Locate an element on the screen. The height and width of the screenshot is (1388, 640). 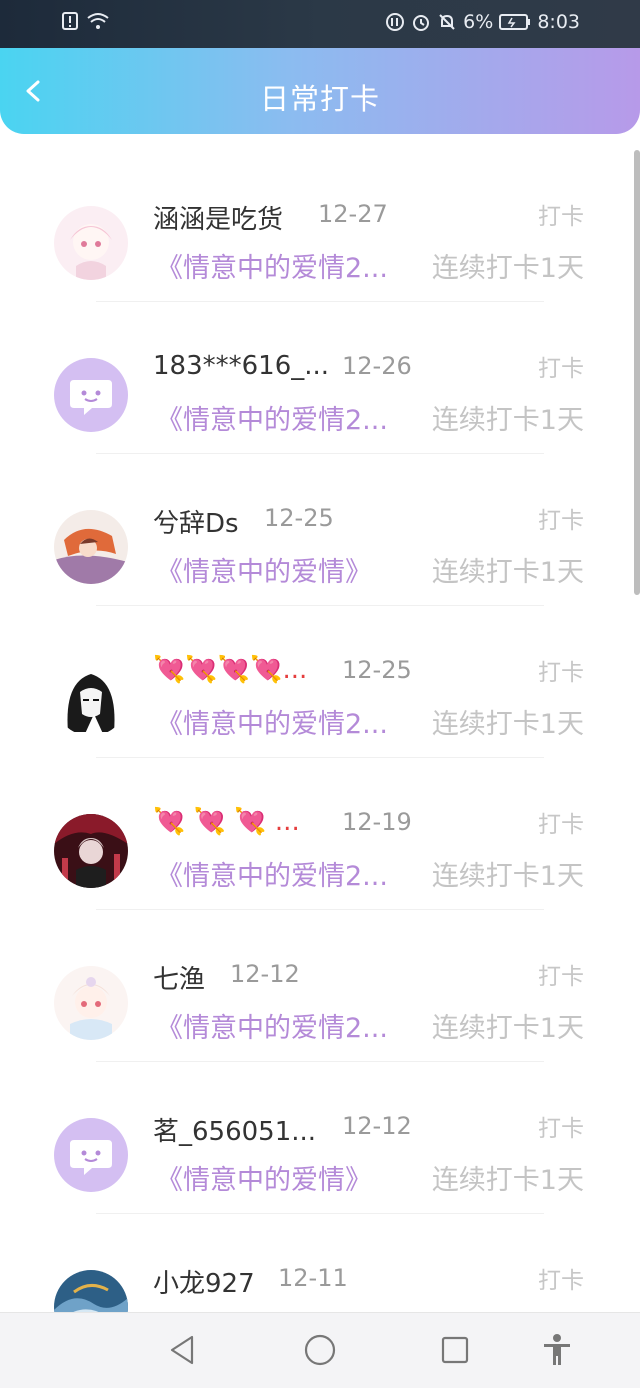
circle-home-icon is located at coordinates (320, 1350).